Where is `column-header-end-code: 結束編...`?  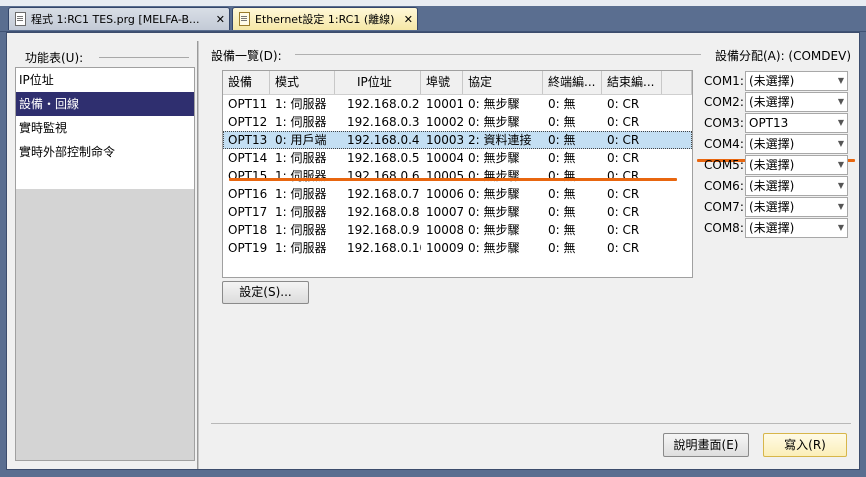 column-header-end-code: 結束編... is located at coordinates (632, 82).